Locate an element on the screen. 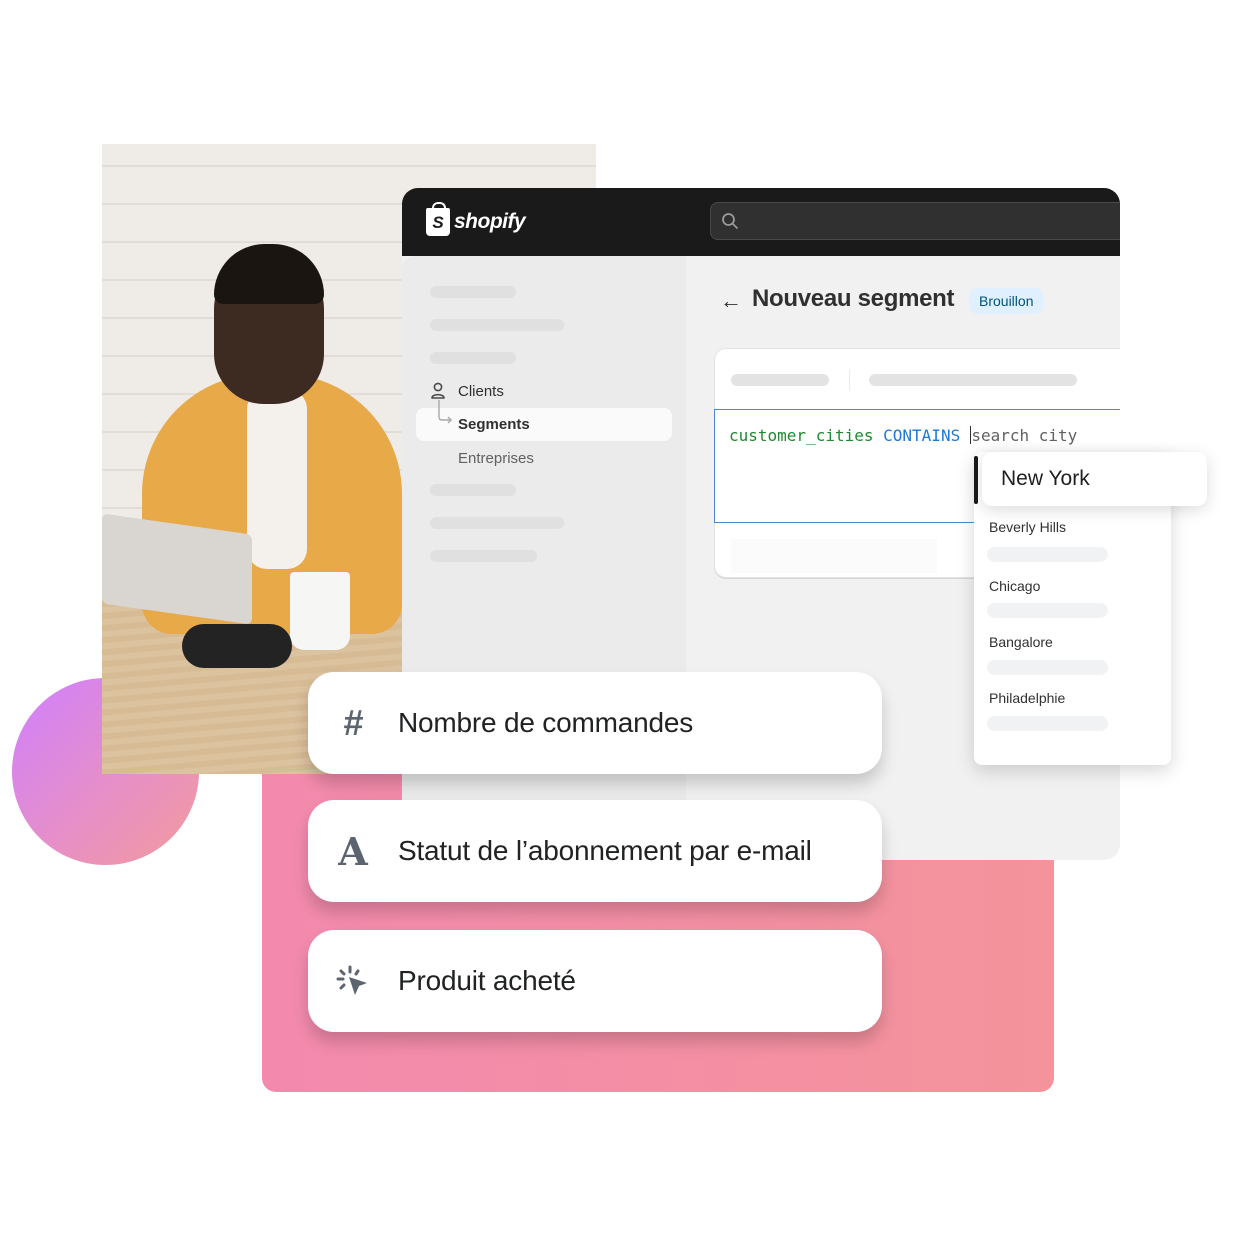 This screenshot has height=1236, width=1236. query-field: customer_cities is located at coordinates (801, 435).